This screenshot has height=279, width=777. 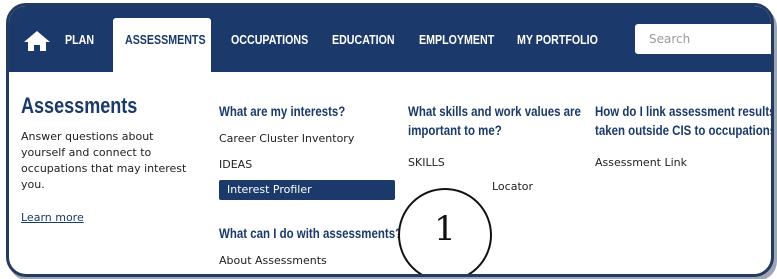 What do you see at coordinates (79, 105) in the screenshot?
I see `page-title: Assessments` at bounding box center [79, 105].